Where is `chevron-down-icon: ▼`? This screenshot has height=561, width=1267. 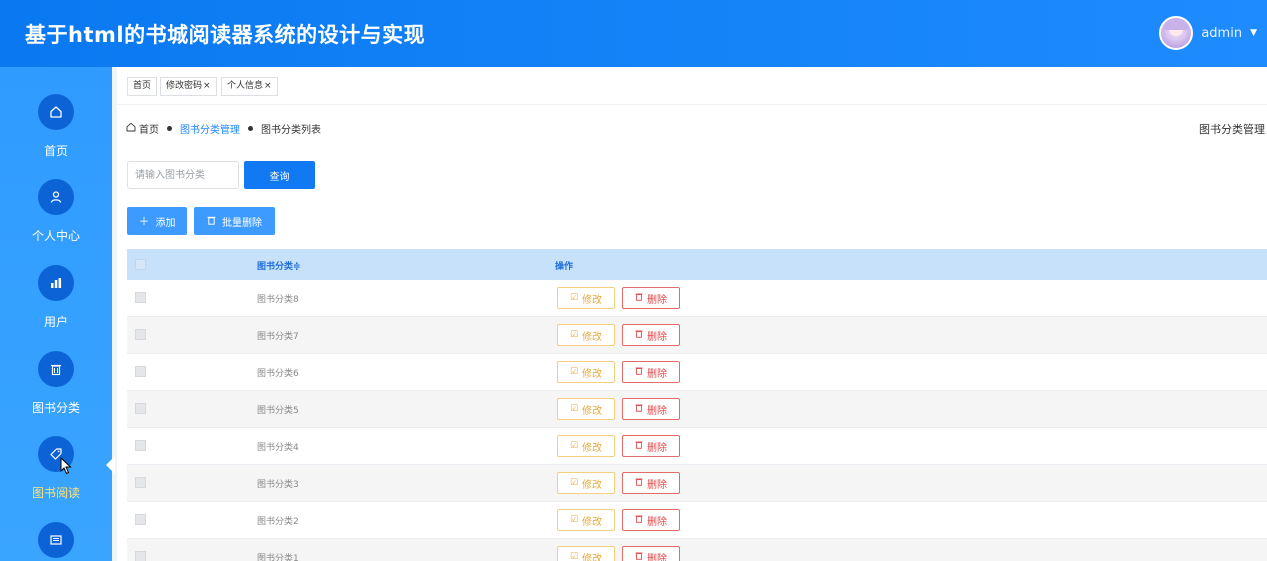
chevron-down-icon: ▼ is located at coordinates (1253, 33).